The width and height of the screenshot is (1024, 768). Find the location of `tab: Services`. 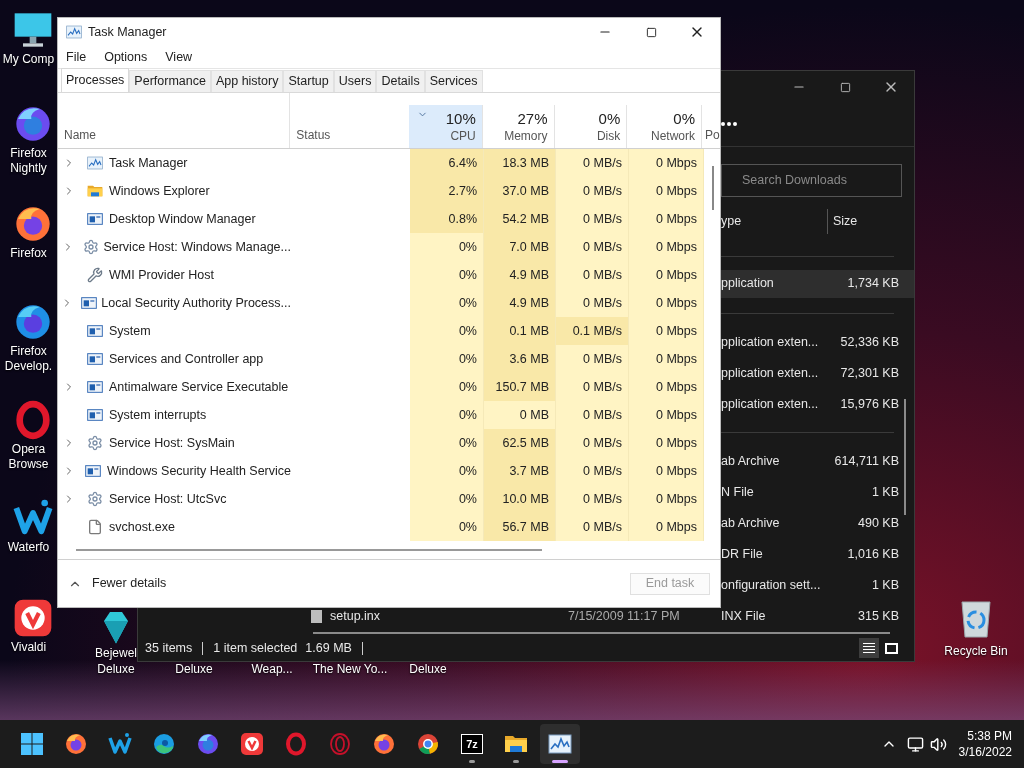

tab: Services is located at coordinates (453, 81).